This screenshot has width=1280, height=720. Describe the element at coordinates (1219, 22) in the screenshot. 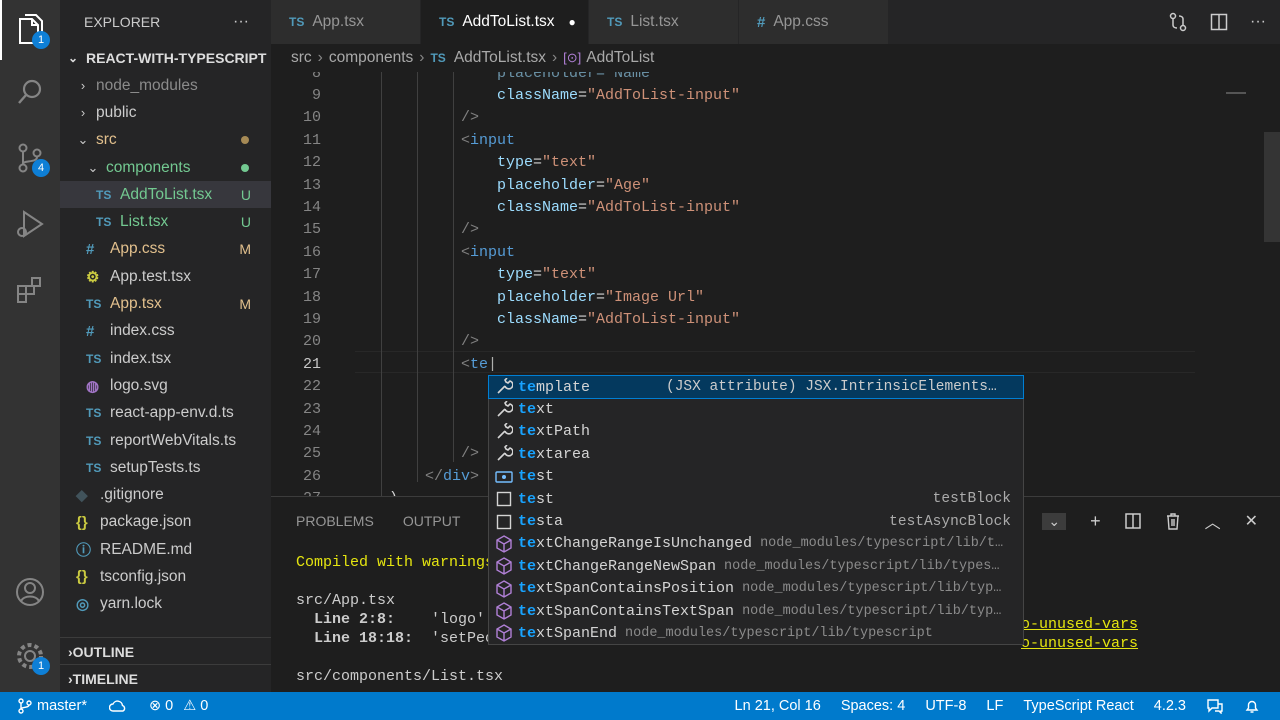

I see `split-editor-icon` at that location.